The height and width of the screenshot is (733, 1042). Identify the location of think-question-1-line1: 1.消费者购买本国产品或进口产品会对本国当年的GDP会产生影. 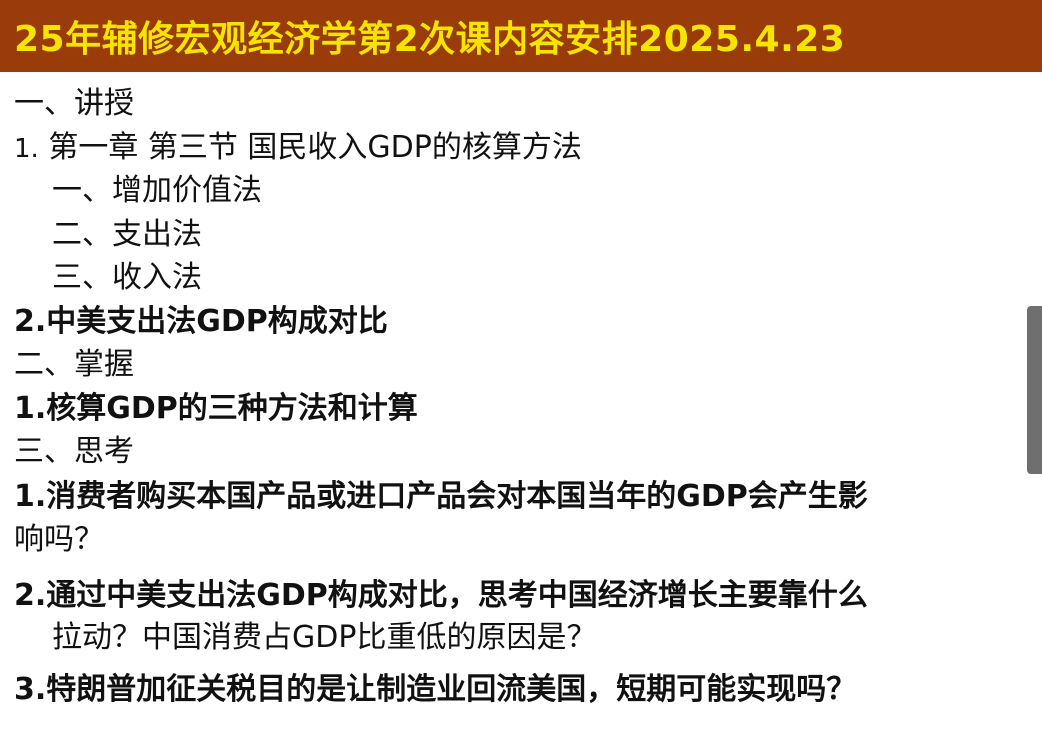
(441, 496).